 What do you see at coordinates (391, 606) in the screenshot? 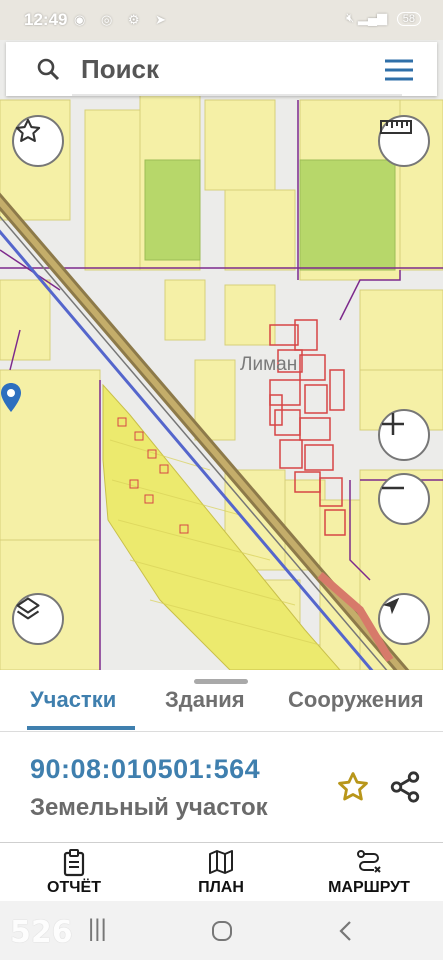
I see `navigation-arrow-icon` at bounding box center [391, 606].